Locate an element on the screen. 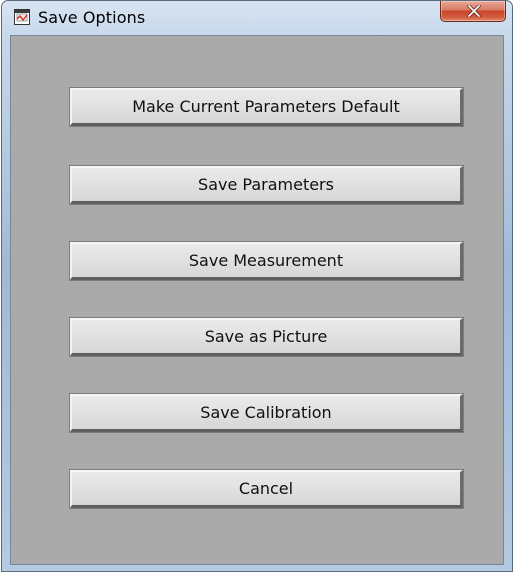 The width and height of the screenshot is (516, 574). save-as-picture-button: Save as Picture is located at coordinates (266, 337).